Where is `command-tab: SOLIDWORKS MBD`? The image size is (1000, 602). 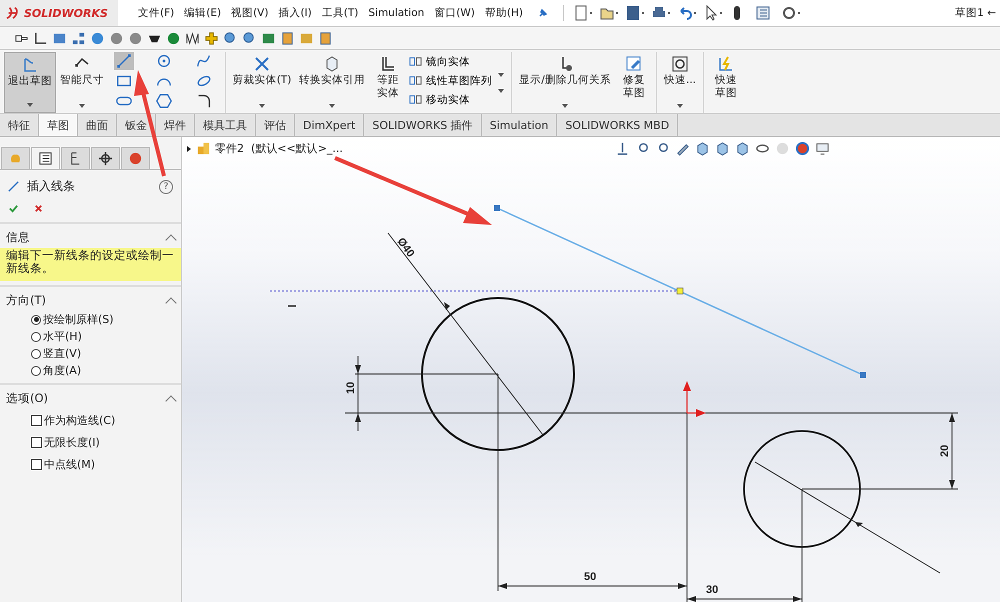
command-tab: SOLIDWORKS MBD is located at coordinates (617, 125).